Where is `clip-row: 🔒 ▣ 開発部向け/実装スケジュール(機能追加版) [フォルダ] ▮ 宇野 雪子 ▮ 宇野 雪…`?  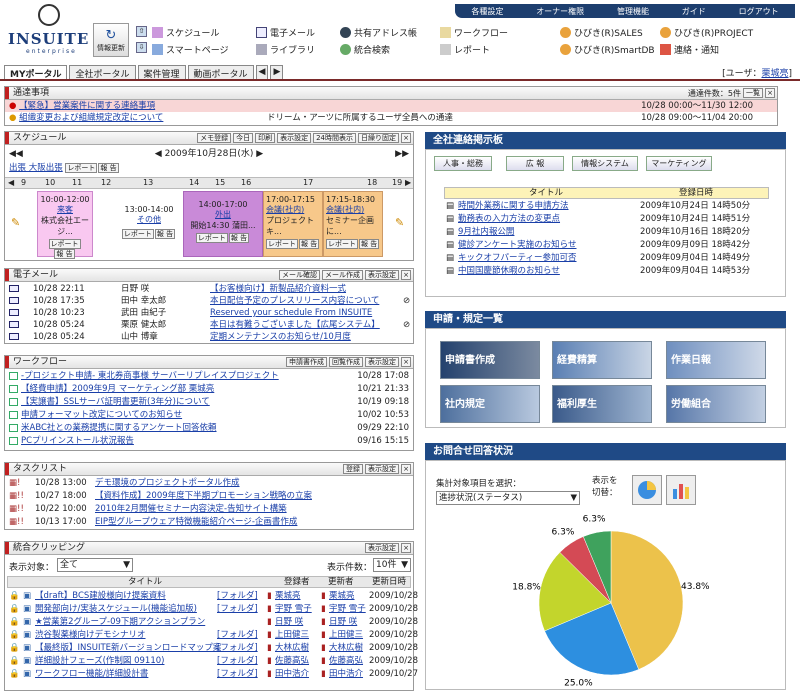 clip-row: 🔒 ▣ 開発部向け/実装スケジュール(機能追加版) [フォルダ] ▮ 宇野 雪子 ▮ 宇野 雪… is located at coordinates (211, 609).